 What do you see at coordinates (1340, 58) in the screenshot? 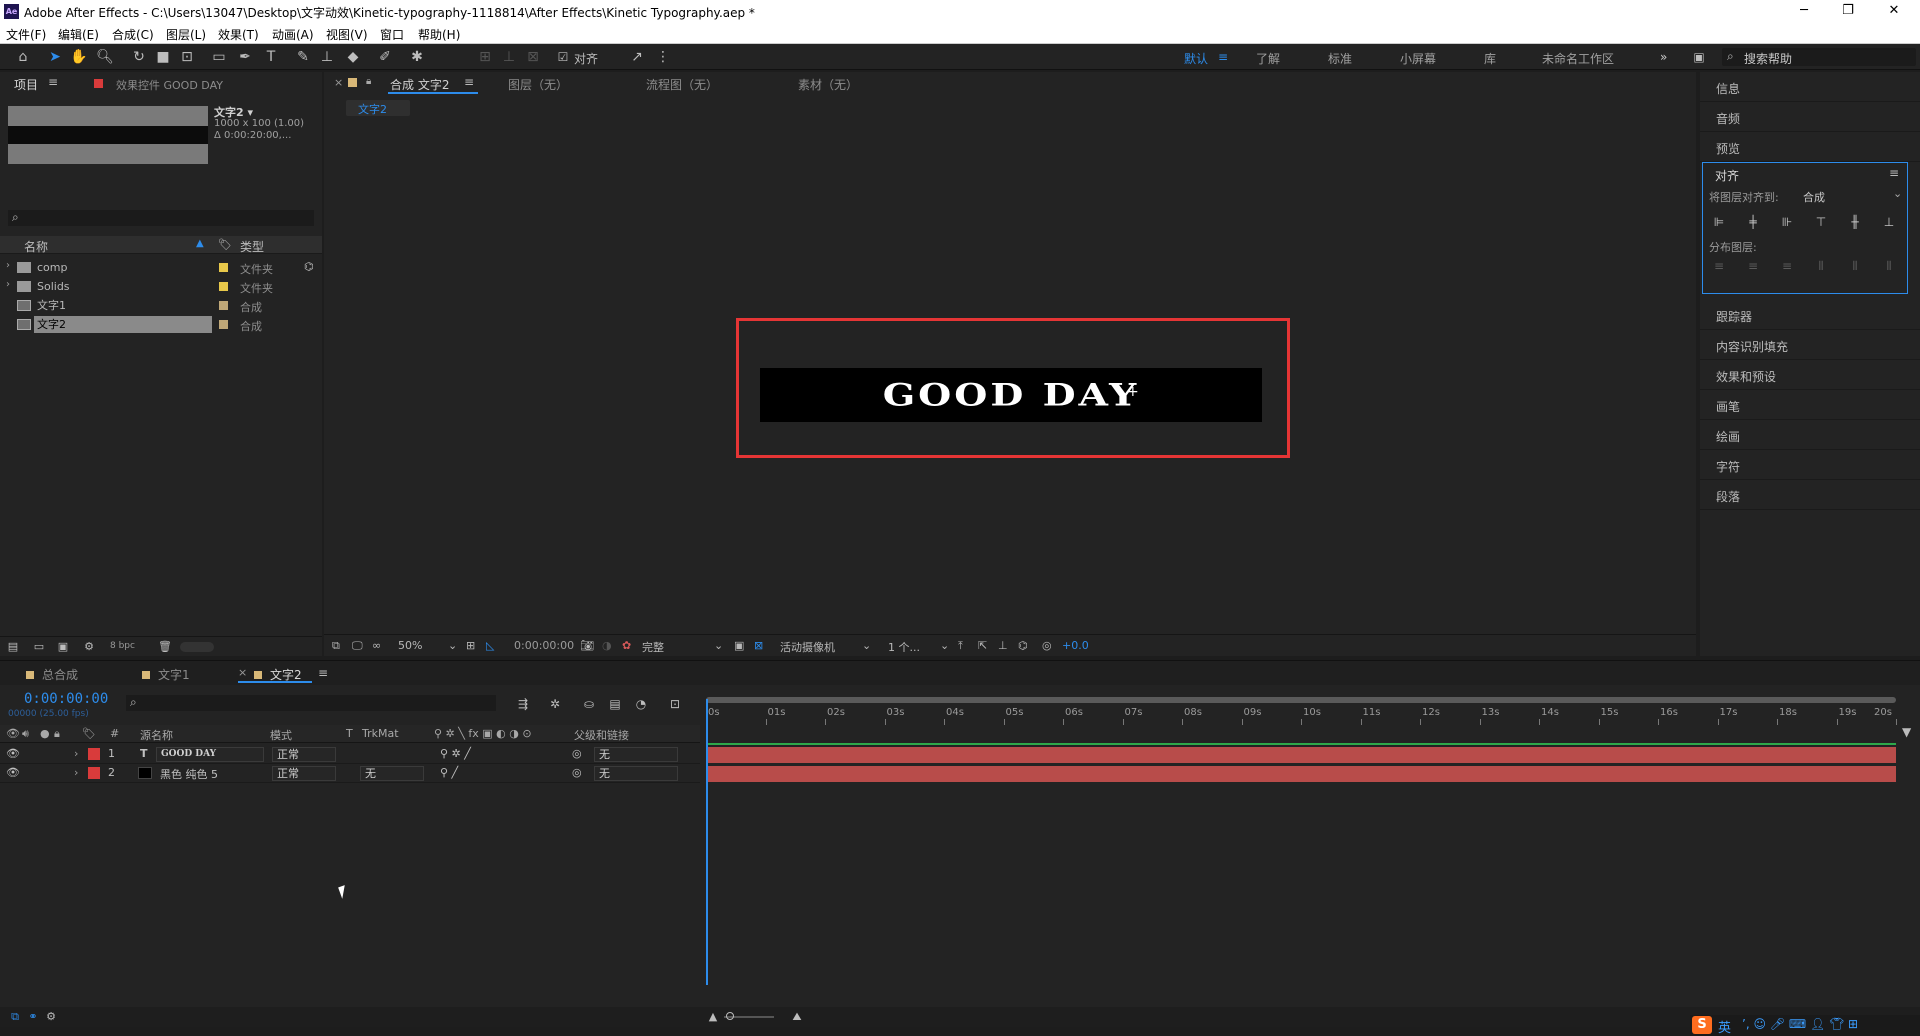
I see `workspace-standard: 标准` at bounding box center [1340, 58].